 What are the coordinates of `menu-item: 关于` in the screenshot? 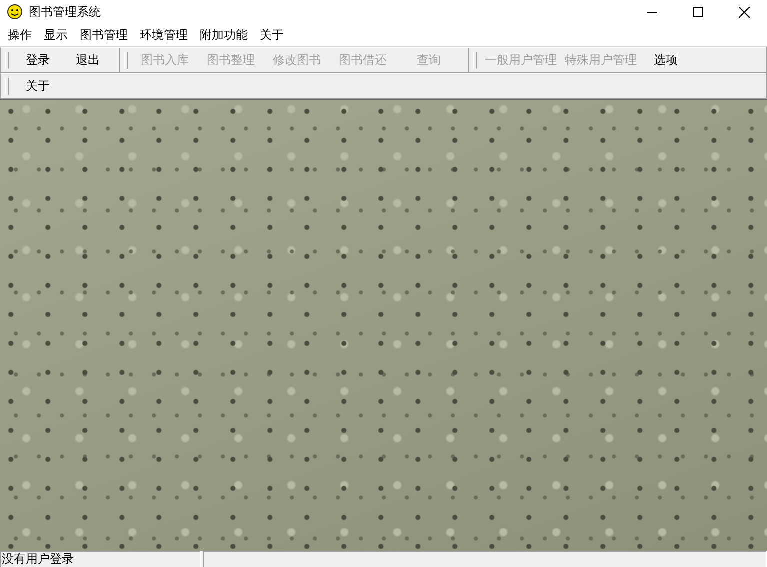 It's located at (272, 35).